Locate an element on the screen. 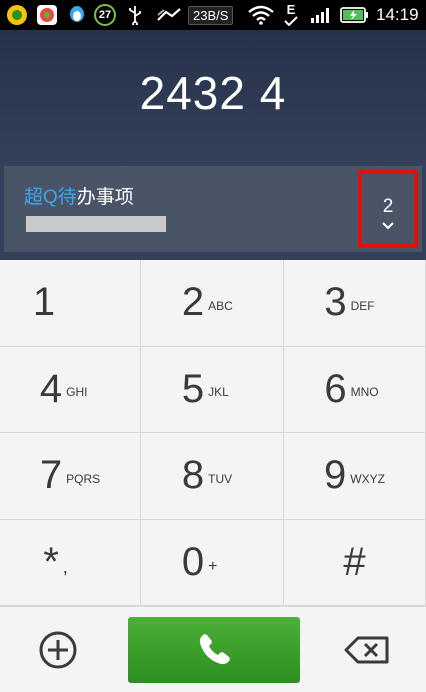 The height and width of the screenshot is (692, 426). status-bar: 27 23B/S E 14:19 is located at coordinates (213, 15).